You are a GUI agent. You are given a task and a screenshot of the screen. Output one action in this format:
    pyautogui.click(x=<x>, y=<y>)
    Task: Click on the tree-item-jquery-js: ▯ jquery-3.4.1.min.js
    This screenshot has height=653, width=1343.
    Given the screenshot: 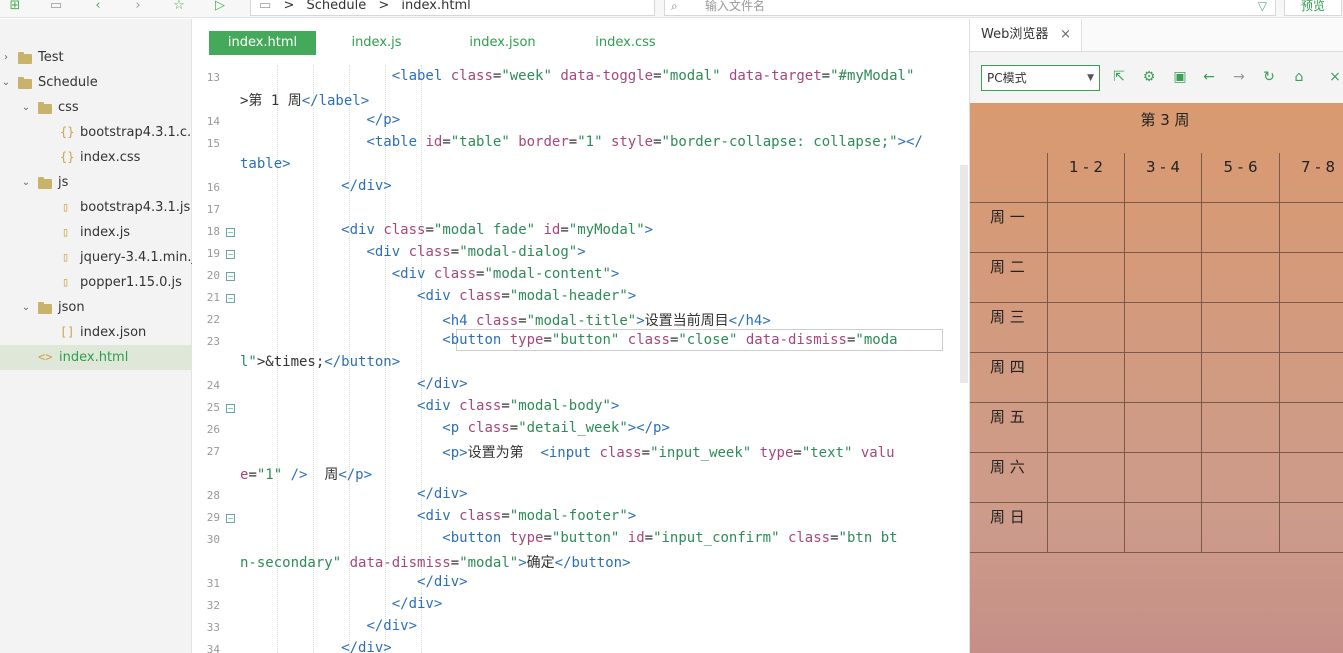 What is the action you would take?
    pyautogui.click(x=96, y=257)
    